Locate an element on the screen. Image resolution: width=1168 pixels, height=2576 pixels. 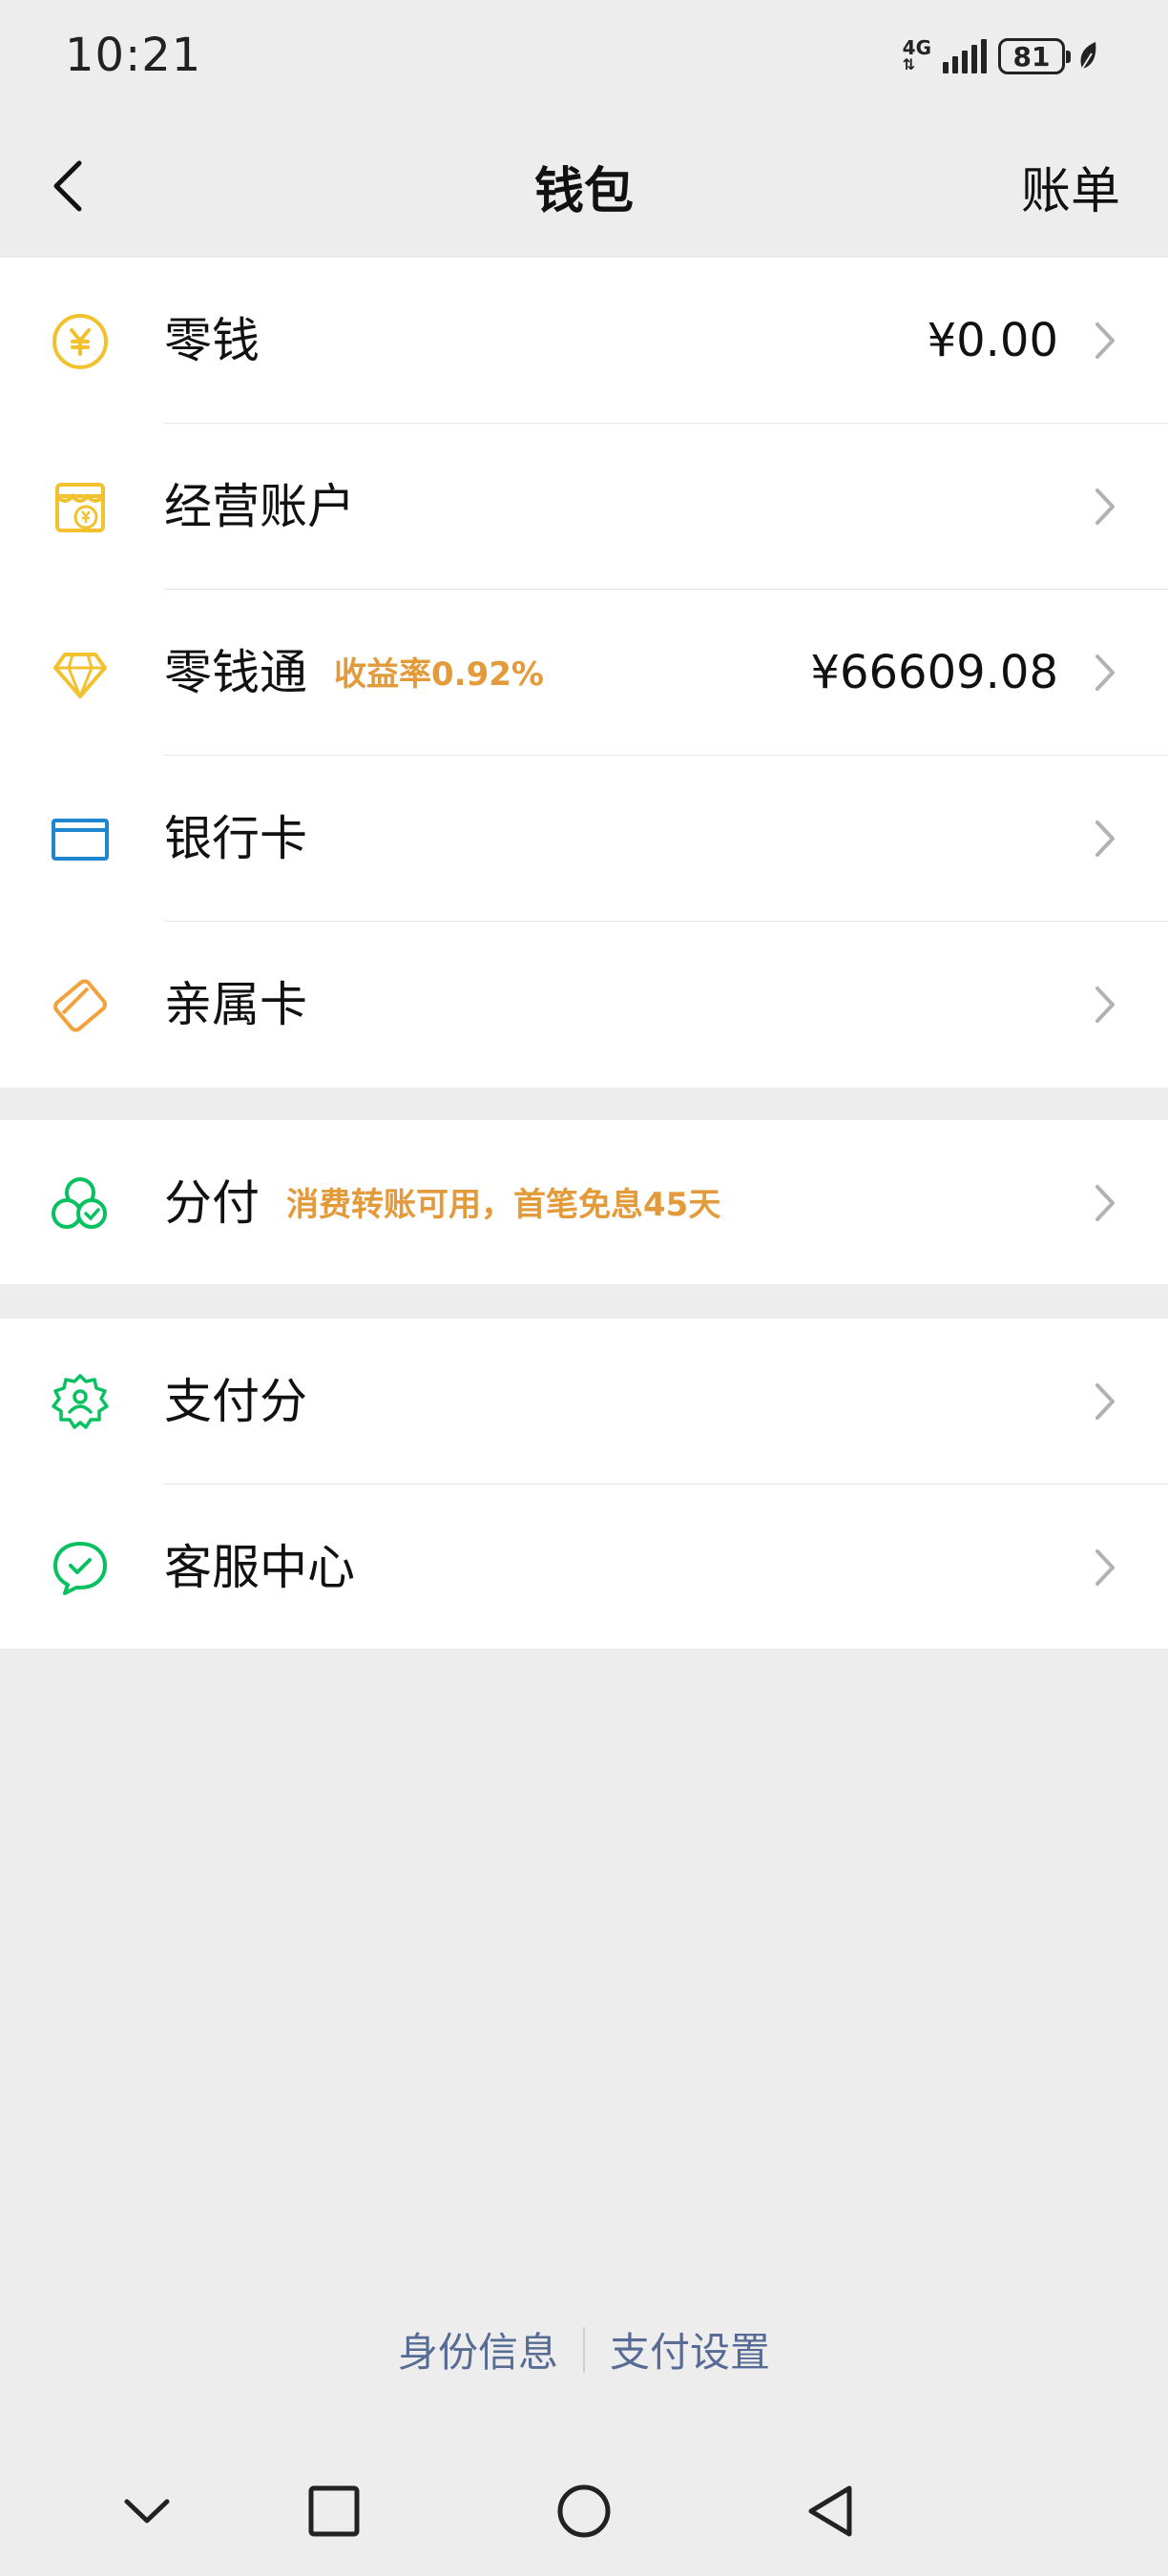
battery-level: 81 is located at coordinates (1031, 56).